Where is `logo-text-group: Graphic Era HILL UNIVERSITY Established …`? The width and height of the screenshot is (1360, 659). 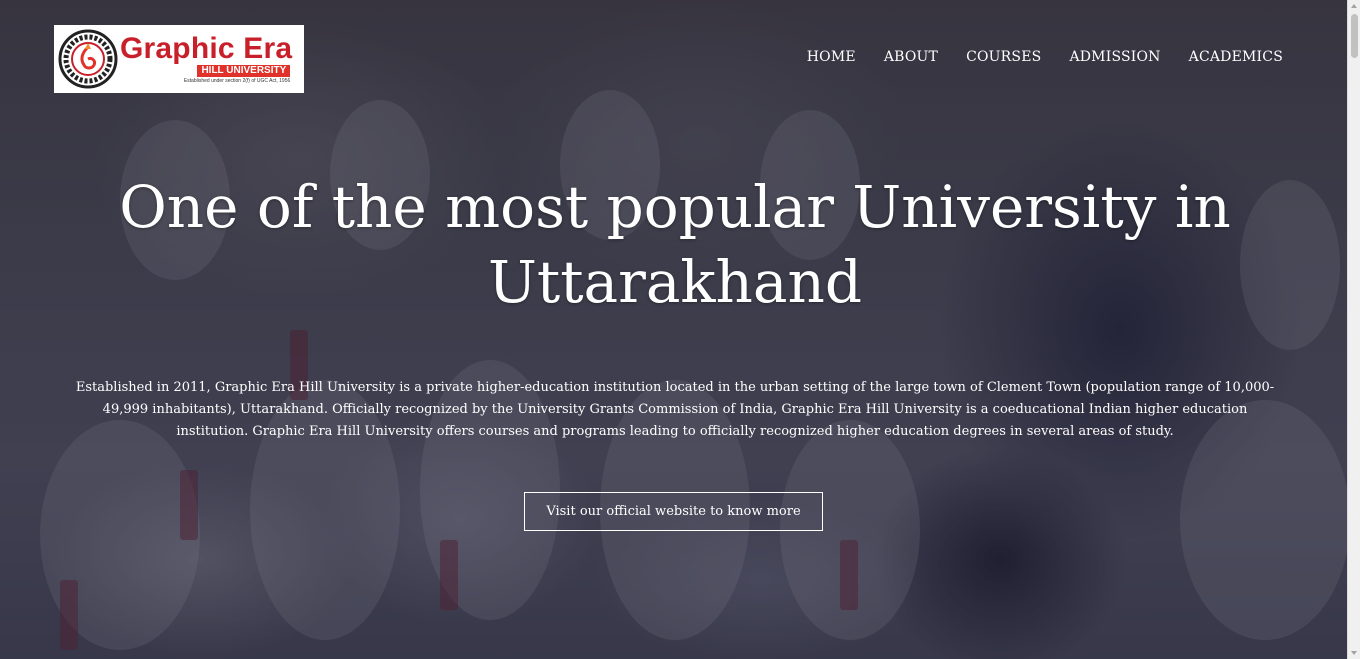 logo-text-group: Graphic Era HILL UNIVERSITY Established … is located at coordinates (206, 59).